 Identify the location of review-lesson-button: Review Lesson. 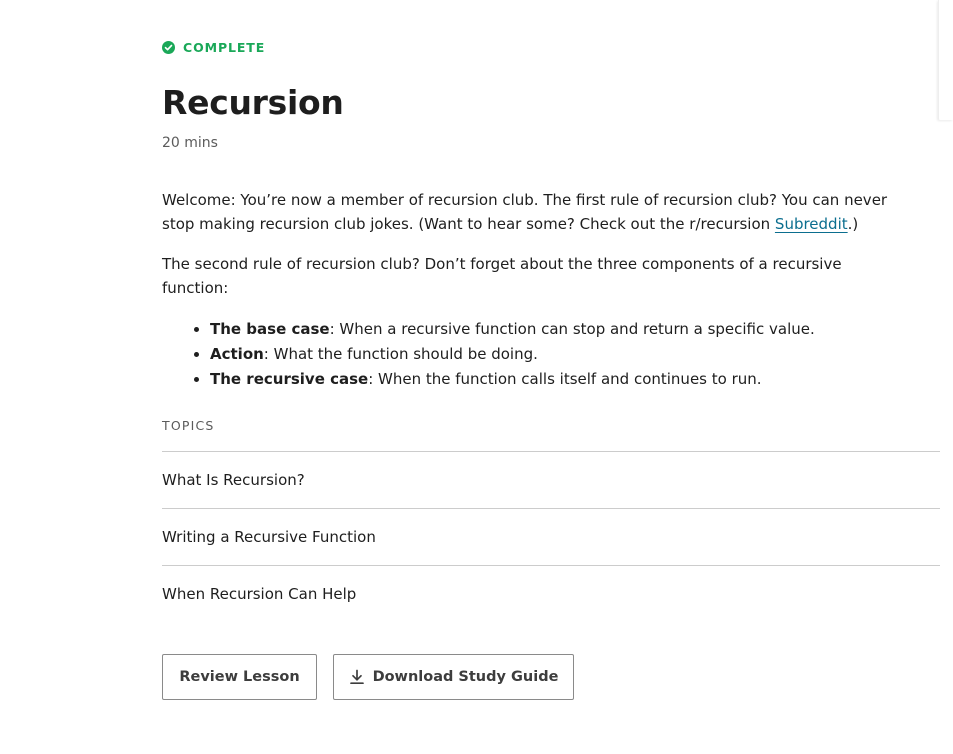
(239, 677).